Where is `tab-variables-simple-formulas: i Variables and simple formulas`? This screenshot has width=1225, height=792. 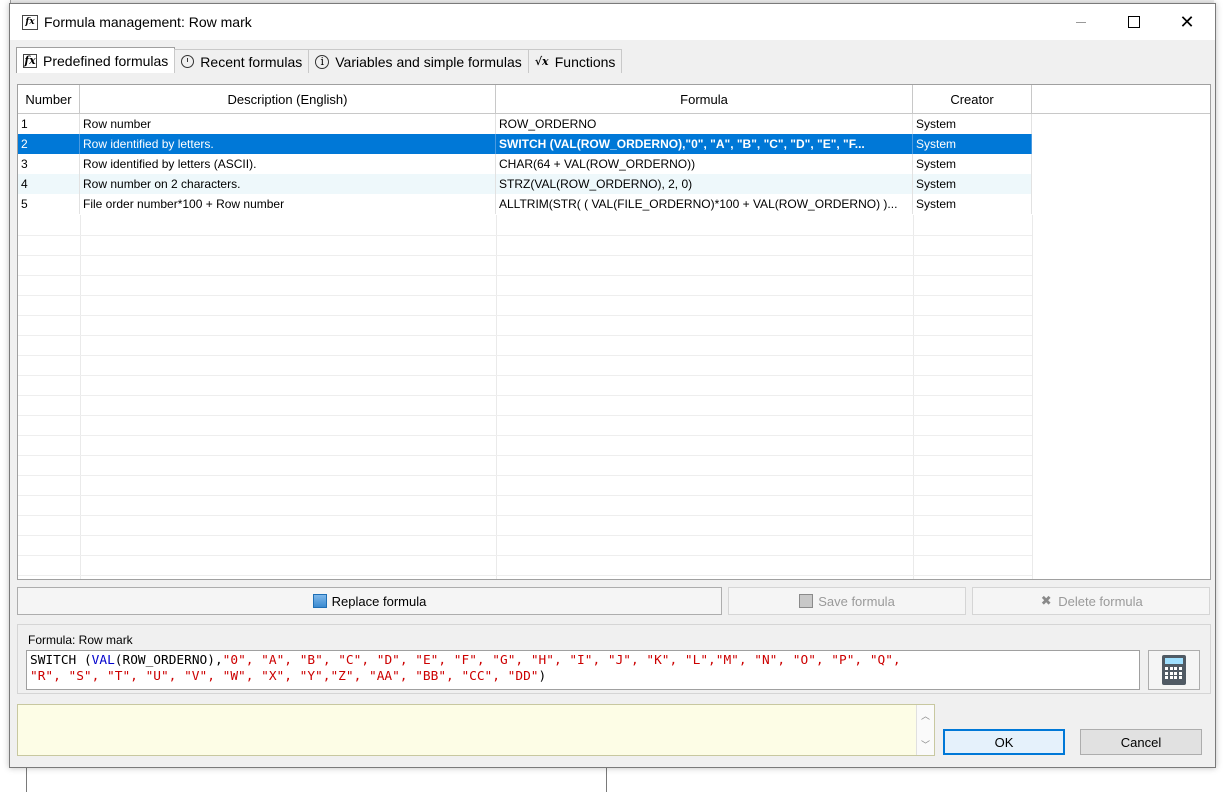 tab-variables-simple-formulas: i Variables and simple formulas is located at coordinates (418, 61).